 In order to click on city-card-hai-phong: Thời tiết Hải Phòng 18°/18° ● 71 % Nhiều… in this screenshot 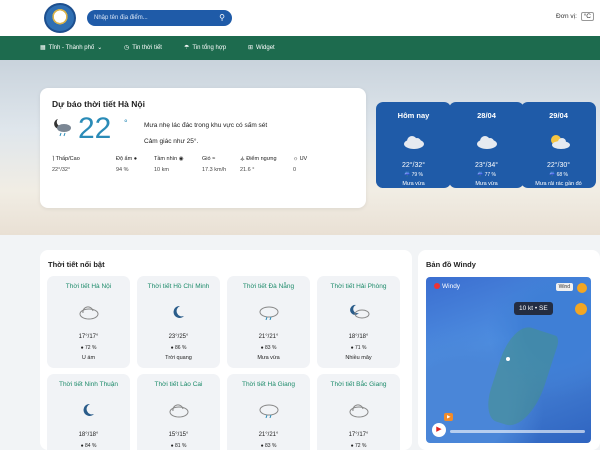, I will do `click(358, 322)`.